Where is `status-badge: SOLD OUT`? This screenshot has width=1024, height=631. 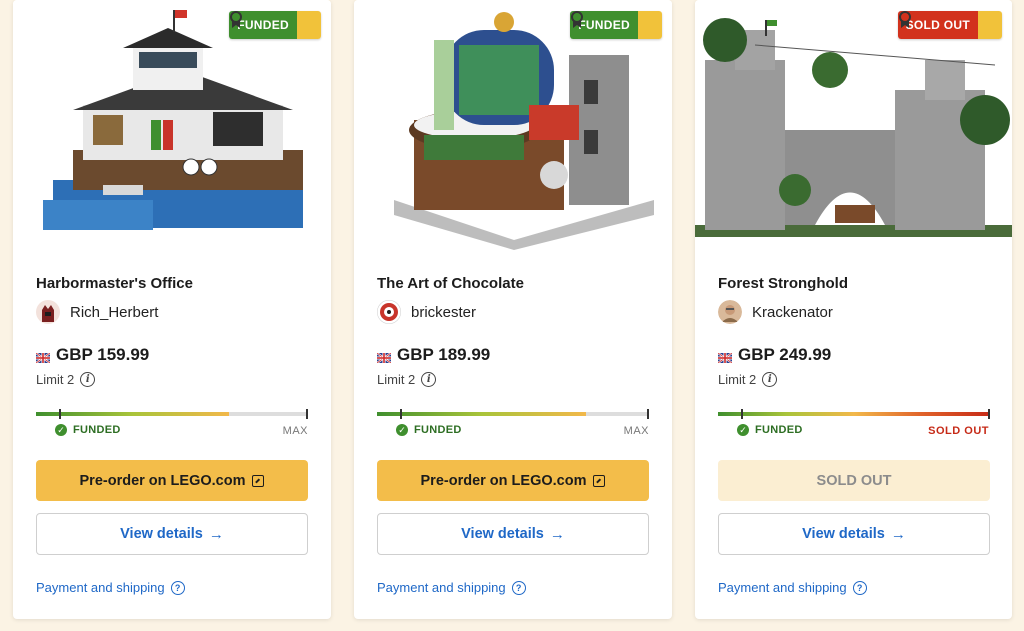 status-badge: SOLD OUT is located at coordinates (949, 25).